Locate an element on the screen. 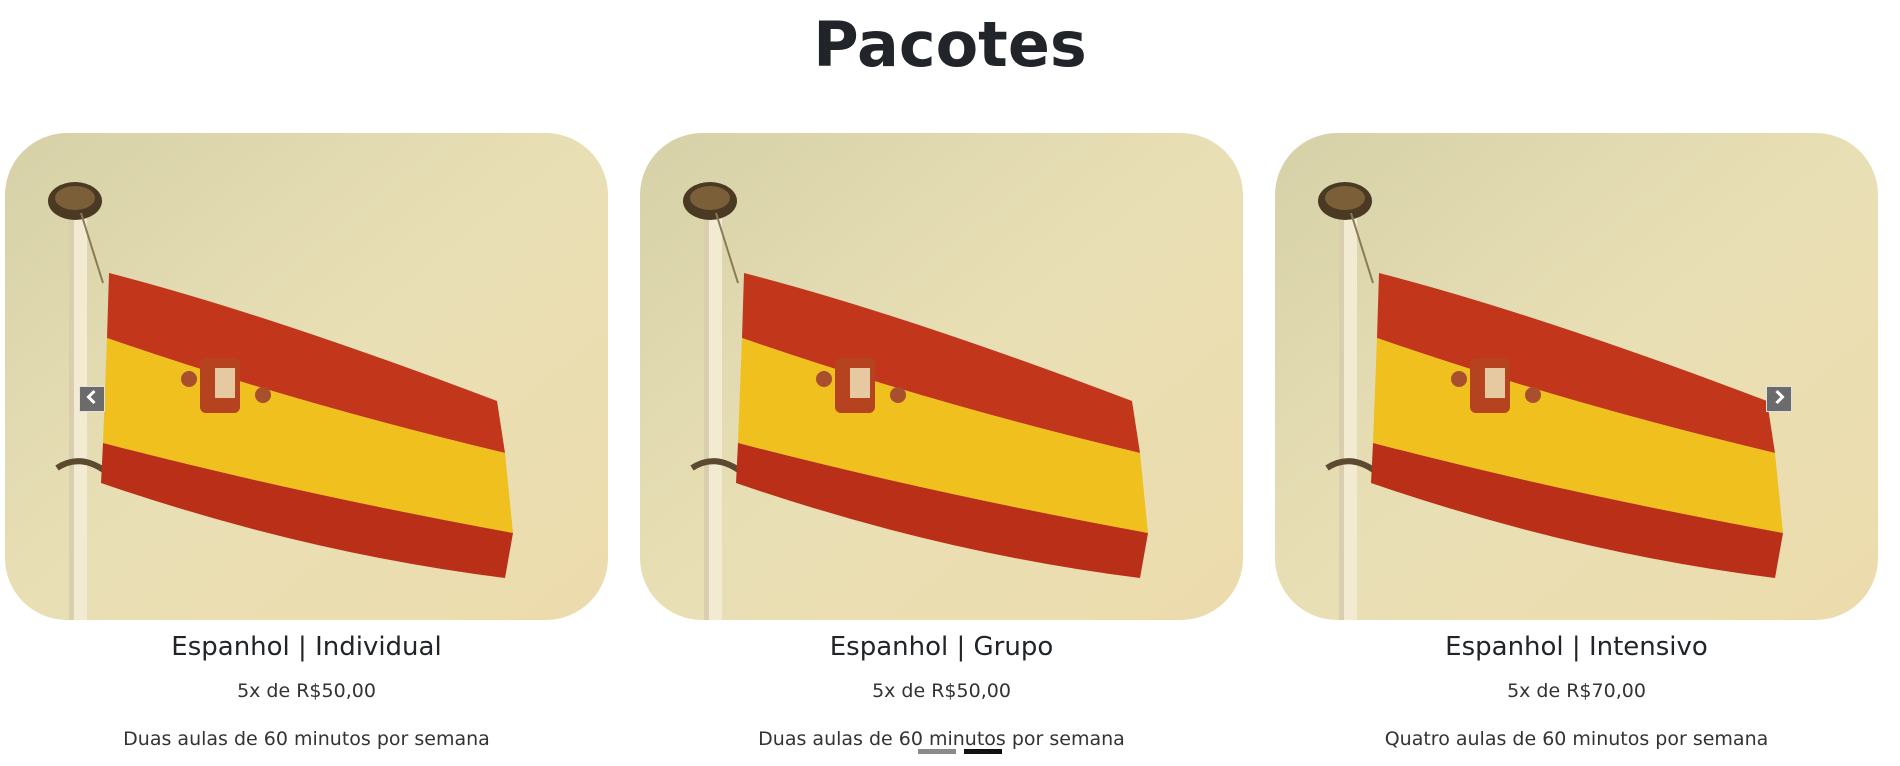  card-description: Quatro aulas de 60 minutos por semana is located at coordinates (1576, 739).